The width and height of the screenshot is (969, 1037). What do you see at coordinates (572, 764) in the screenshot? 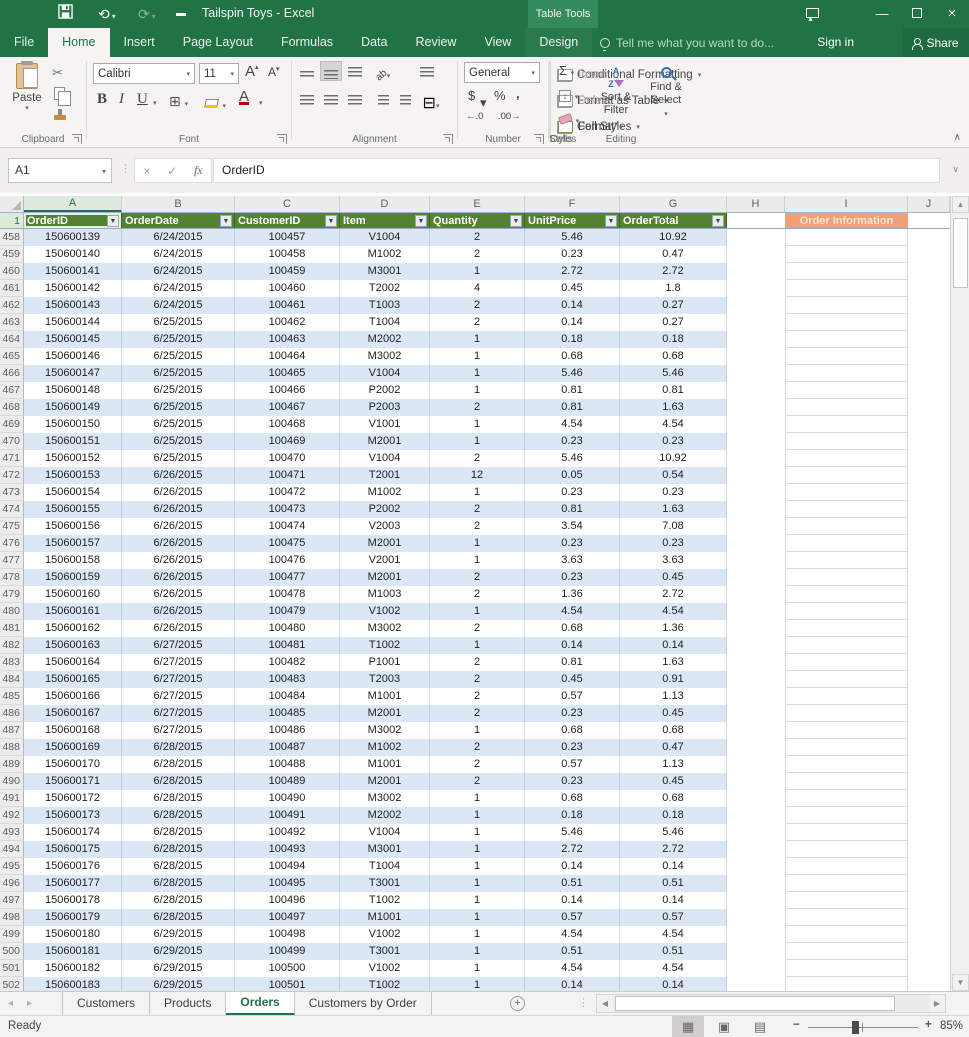
I see `cell: 0.57` at bounding box center [572, 764].